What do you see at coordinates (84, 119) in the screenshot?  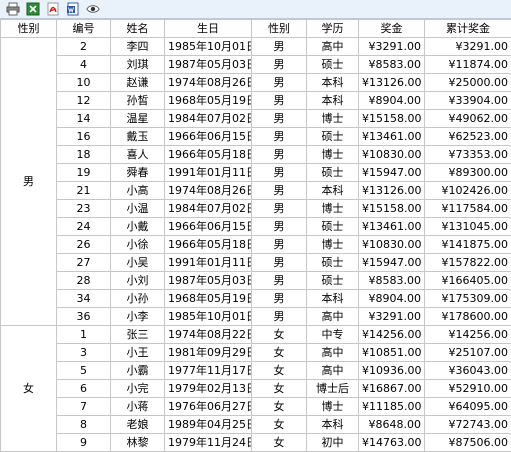 I see `id-cell: 14` at bounding box center [84, 119].